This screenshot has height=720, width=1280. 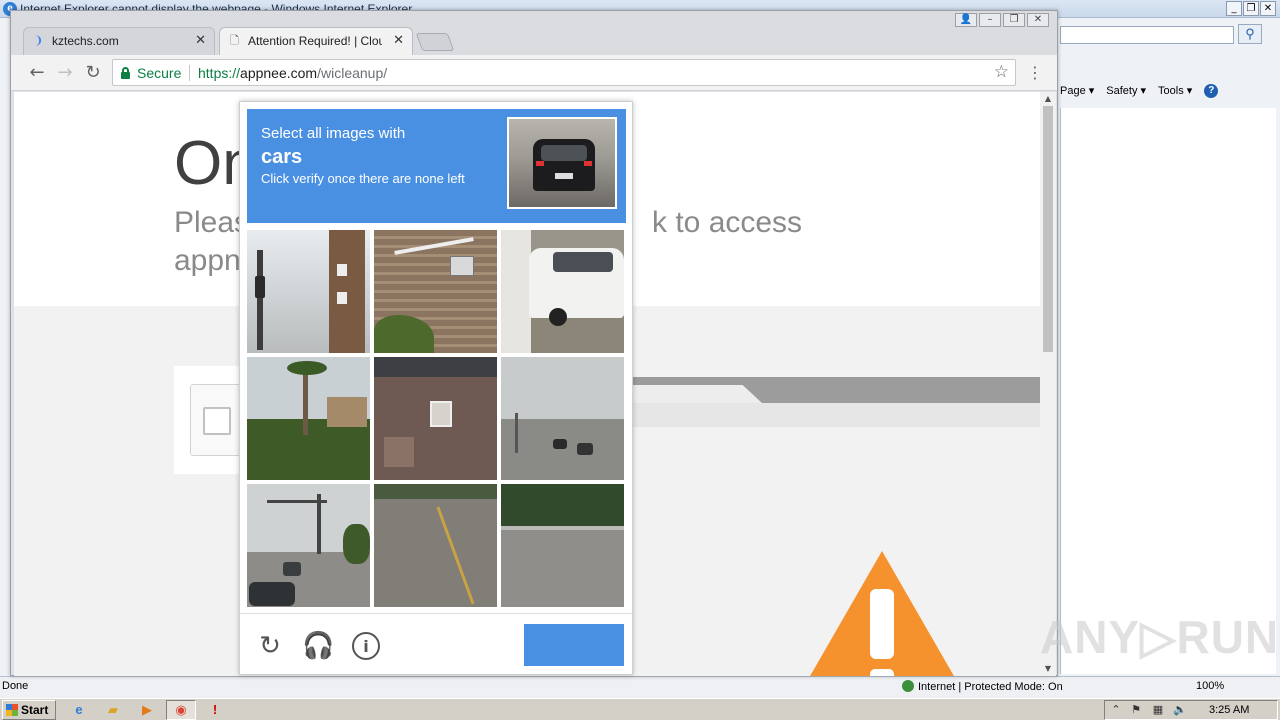 I want to click on ie-taskbar-icon: e, so click(x=79, y=710).